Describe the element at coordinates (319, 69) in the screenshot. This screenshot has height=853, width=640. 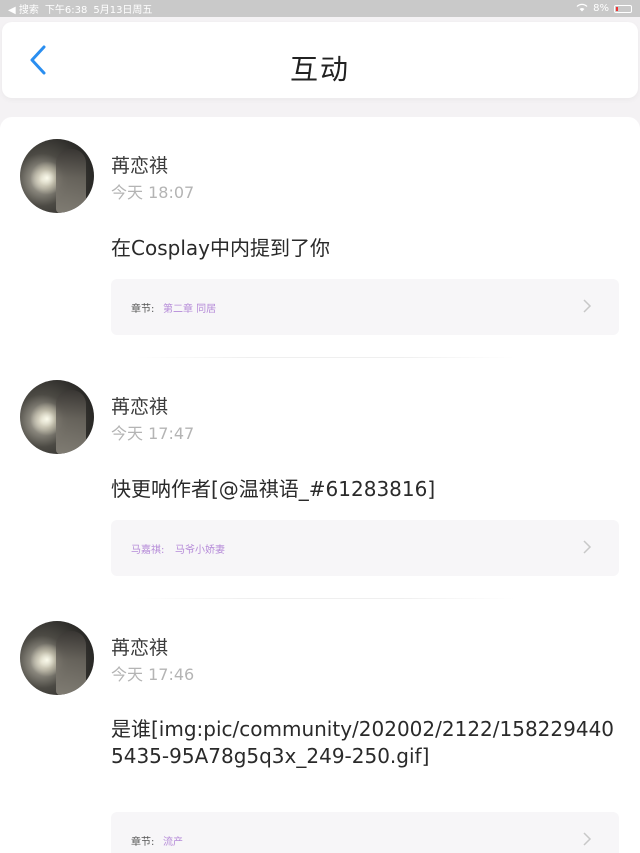
I see `page-title: 互动` at that location.